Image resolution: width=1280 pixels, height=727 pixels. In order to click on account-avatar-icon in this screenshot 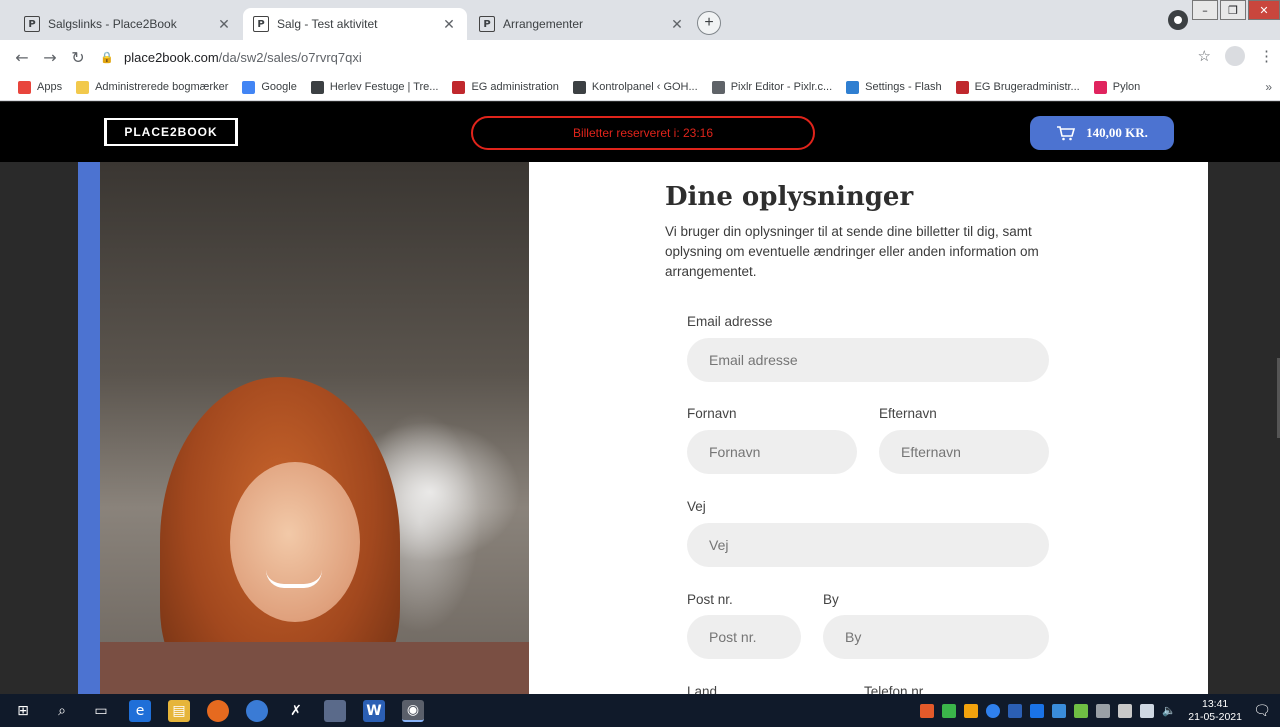, I will do `click(1235, 56)`.